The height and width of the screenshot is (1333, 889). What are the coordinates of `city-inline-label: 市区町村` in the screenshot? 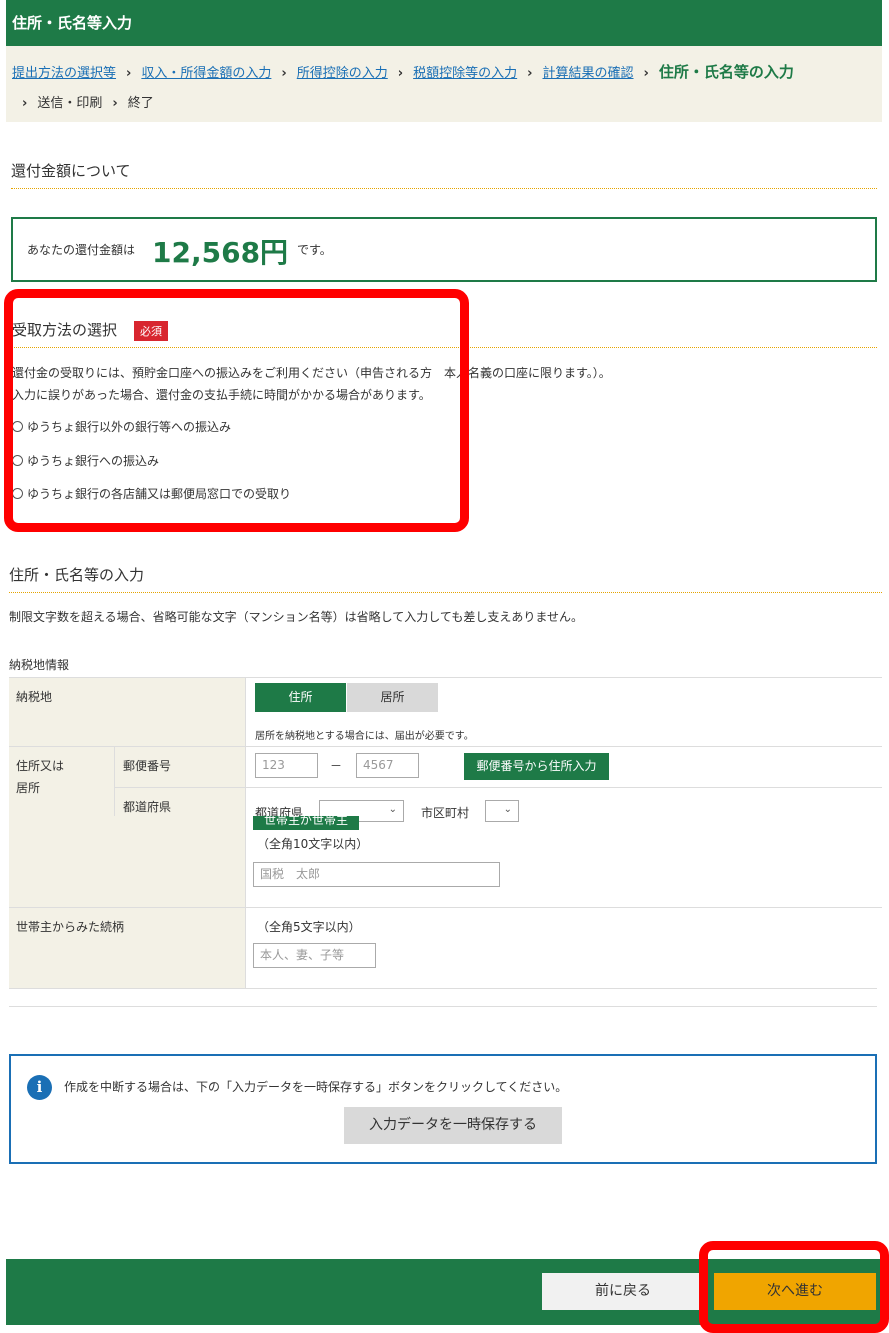 It's located at (445, 813).